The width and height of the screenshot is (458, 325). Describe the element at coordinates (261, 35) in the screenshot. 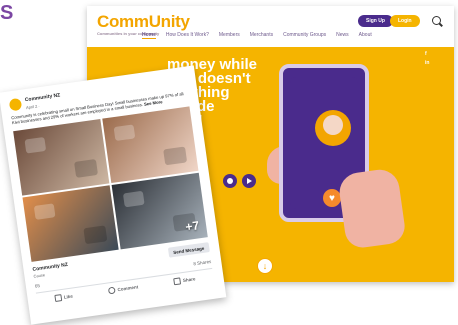

I see `nav-merchants: Merchants` at that location.